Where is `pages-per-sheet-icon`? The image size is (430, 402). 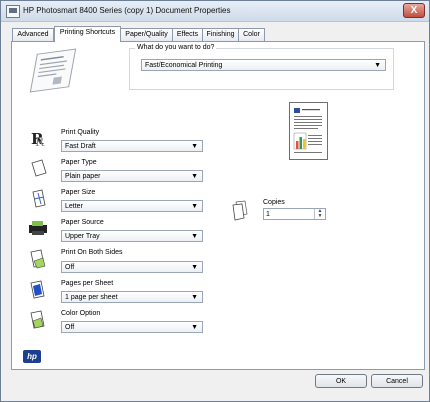 pages-per-sheet-icon is located at coordinates (38, 291).